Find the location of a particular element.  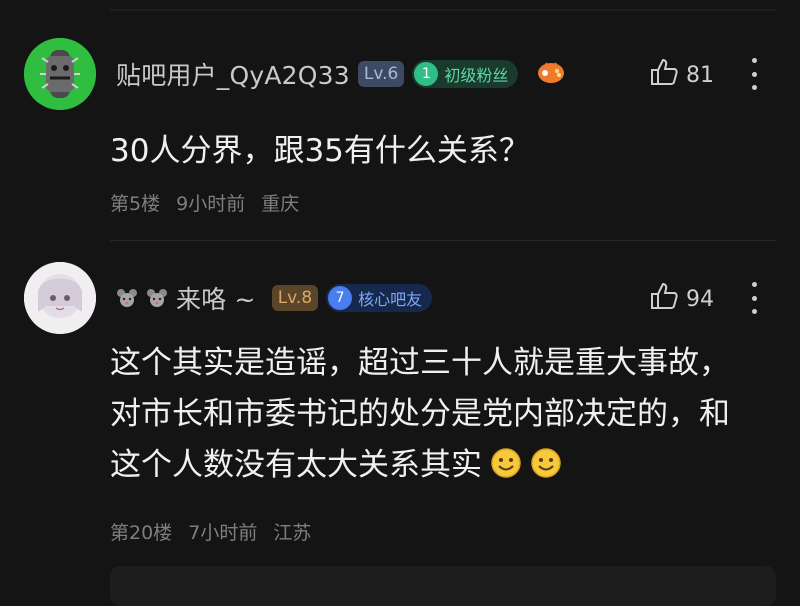

comment-text-line-last: 这个人数没有太大关系其实 is located at coordinates (420, 465).